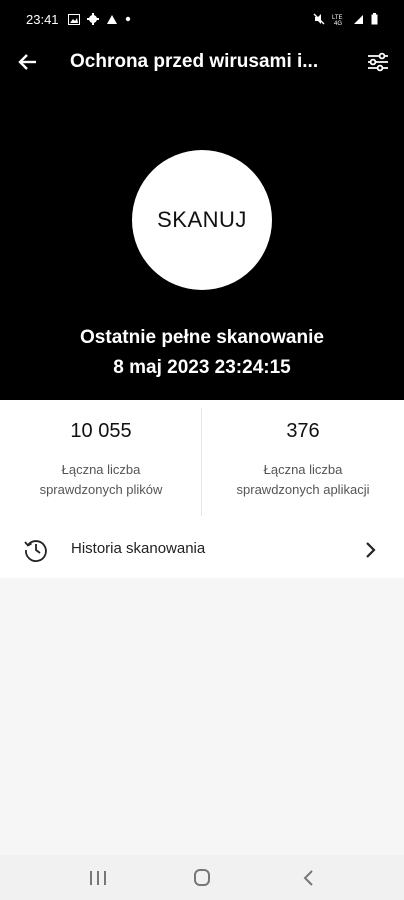 The height and width of the screenshot is (900, 404). Describe the element at coordinates (138, 548) in the screenshot. I see `scan-history-label: Historia skanowania` at that location.